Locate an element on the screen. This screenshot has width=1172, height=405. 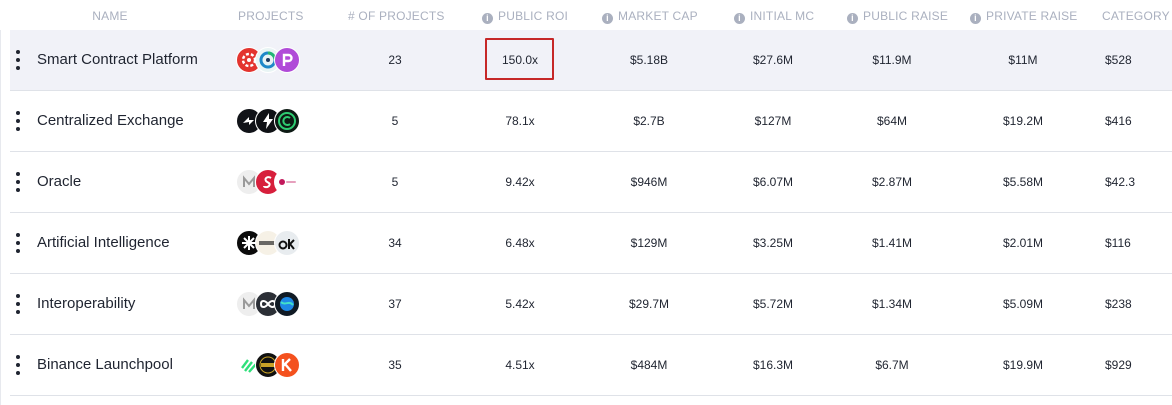
market-cap-cell: $484M is located at coordinates (649, 365).